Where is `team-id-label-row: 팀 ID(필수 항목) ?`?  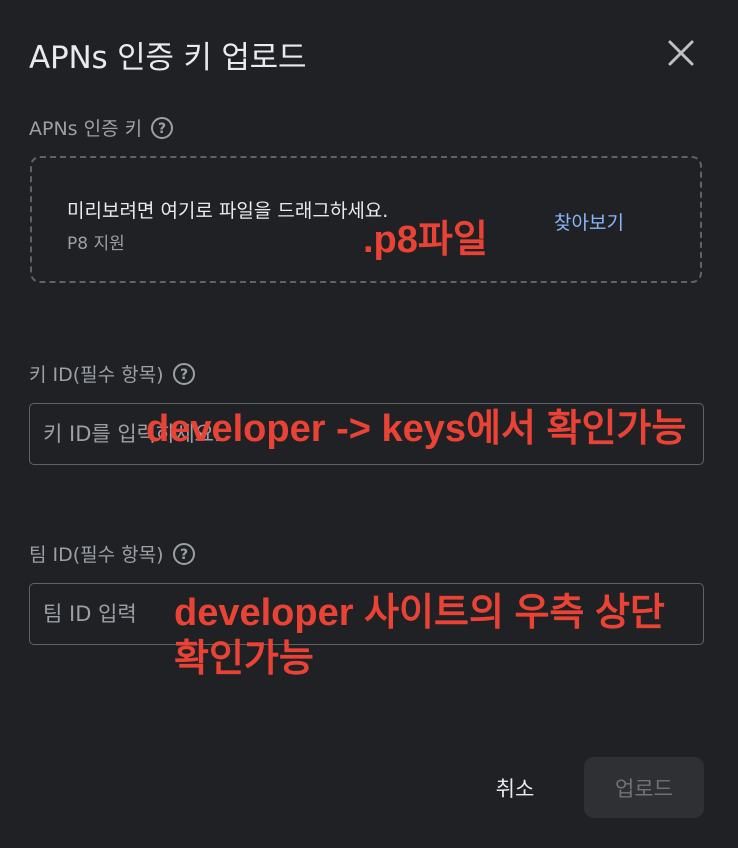
team-id-label-row: 팀 ID(필수 항목) ? is located at coordinates (112, 553).